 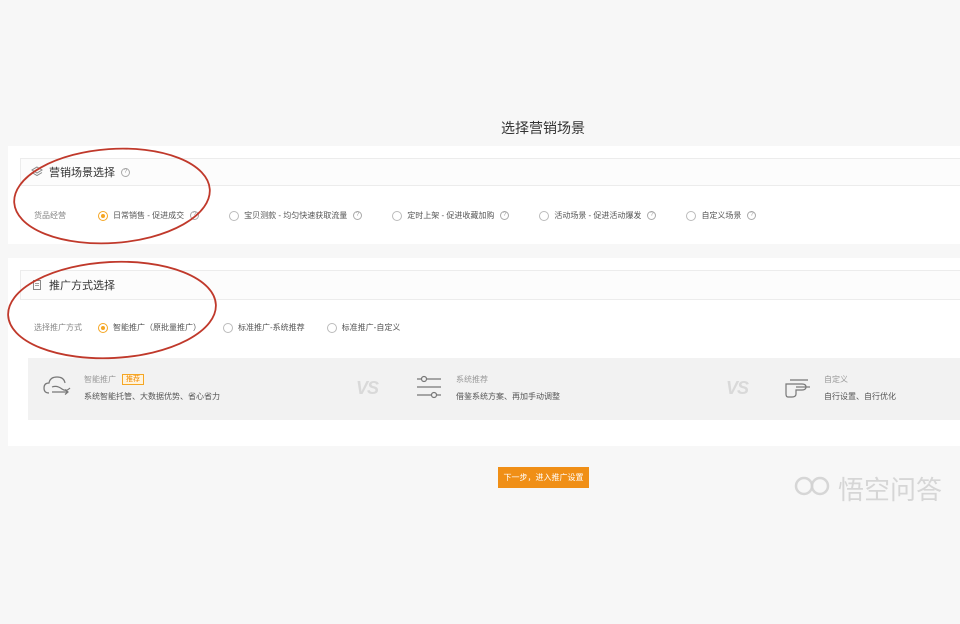 I want to click on watermark-logo-icon, so click(x=813, y=488).